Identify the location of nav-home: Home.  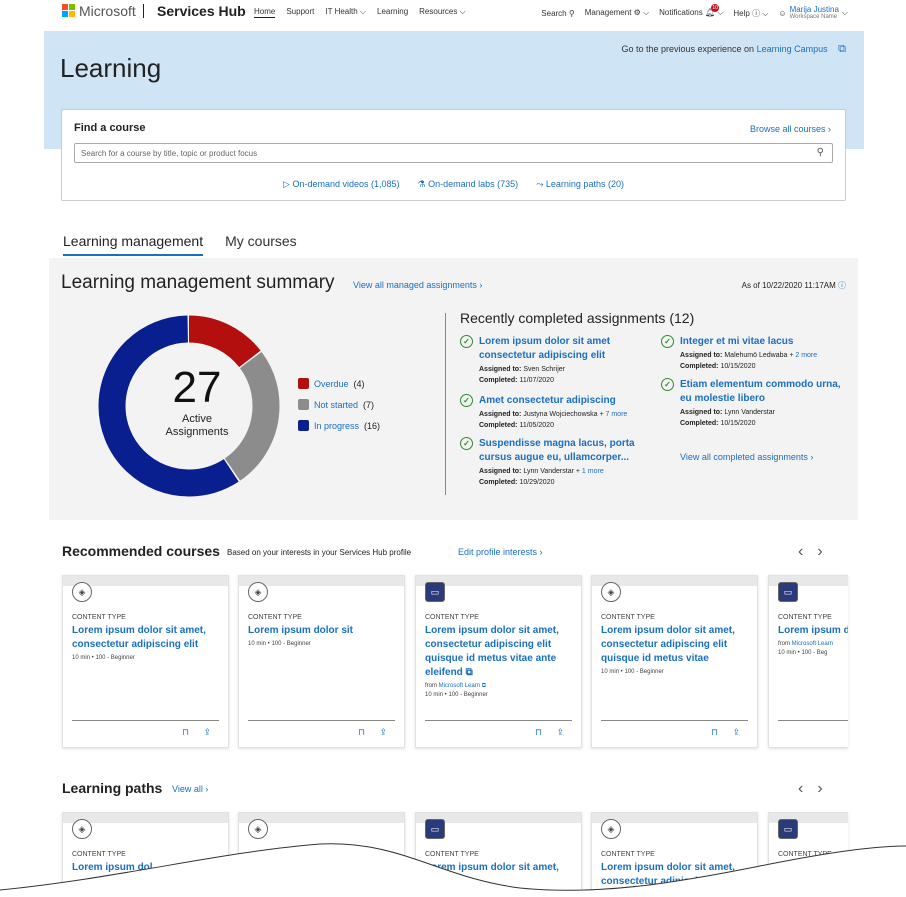
(265, 12).